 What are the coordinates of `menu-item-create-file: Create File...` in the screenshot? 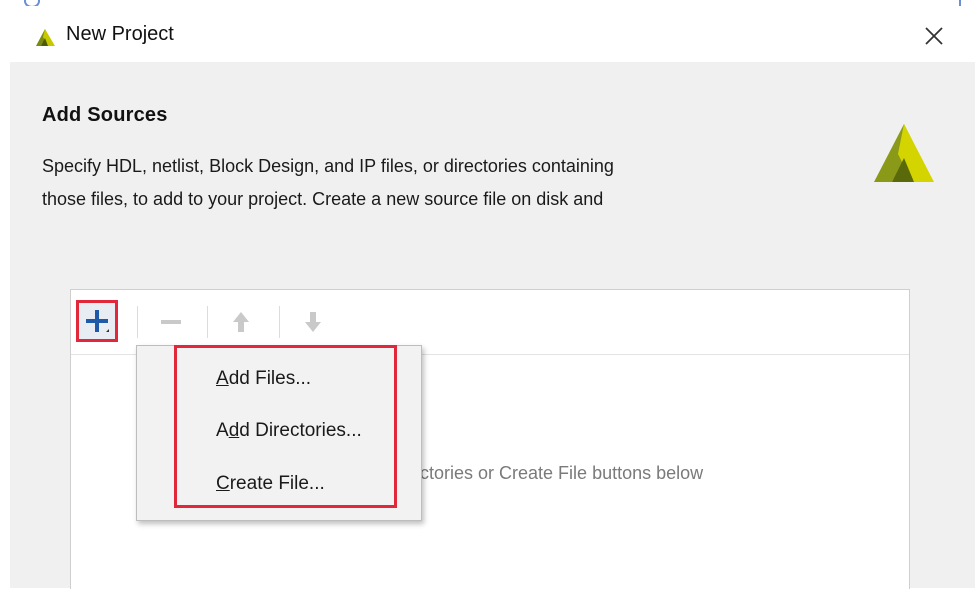 It's located at (270, 484).